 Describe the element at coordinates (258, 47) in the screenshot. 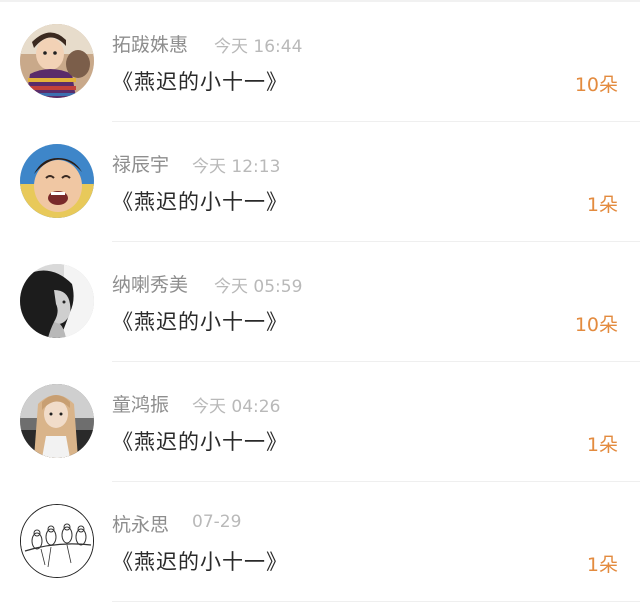

I see `send-time: 今天 16:44` at that location.